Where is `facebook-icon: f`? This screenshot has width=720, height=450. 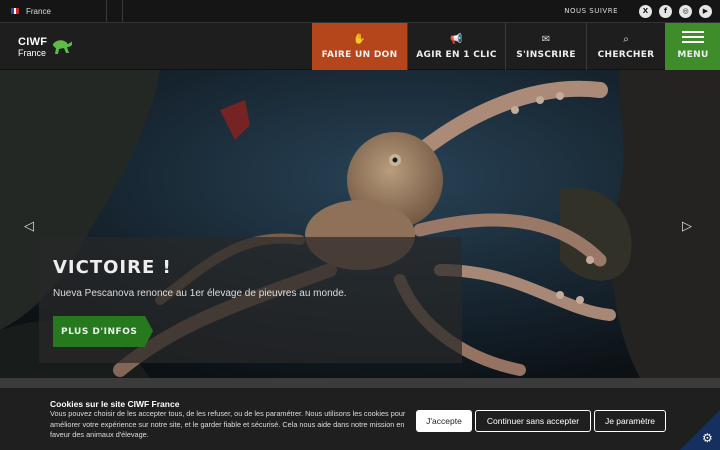
facebook-icon: f is located at coordinates (665, 11).